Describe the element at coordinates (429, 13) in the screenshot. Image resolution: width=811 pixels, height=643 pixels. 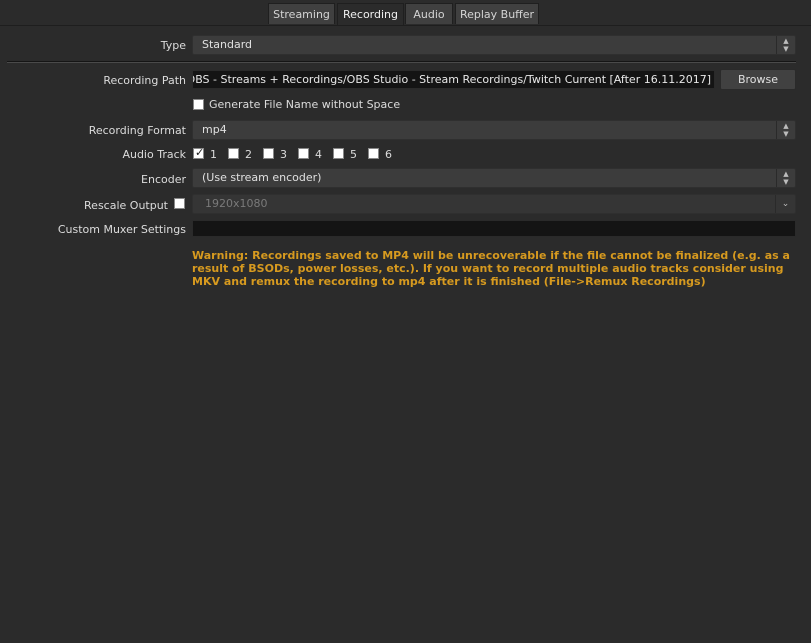
I see `tab-audio: Audio` at that location.